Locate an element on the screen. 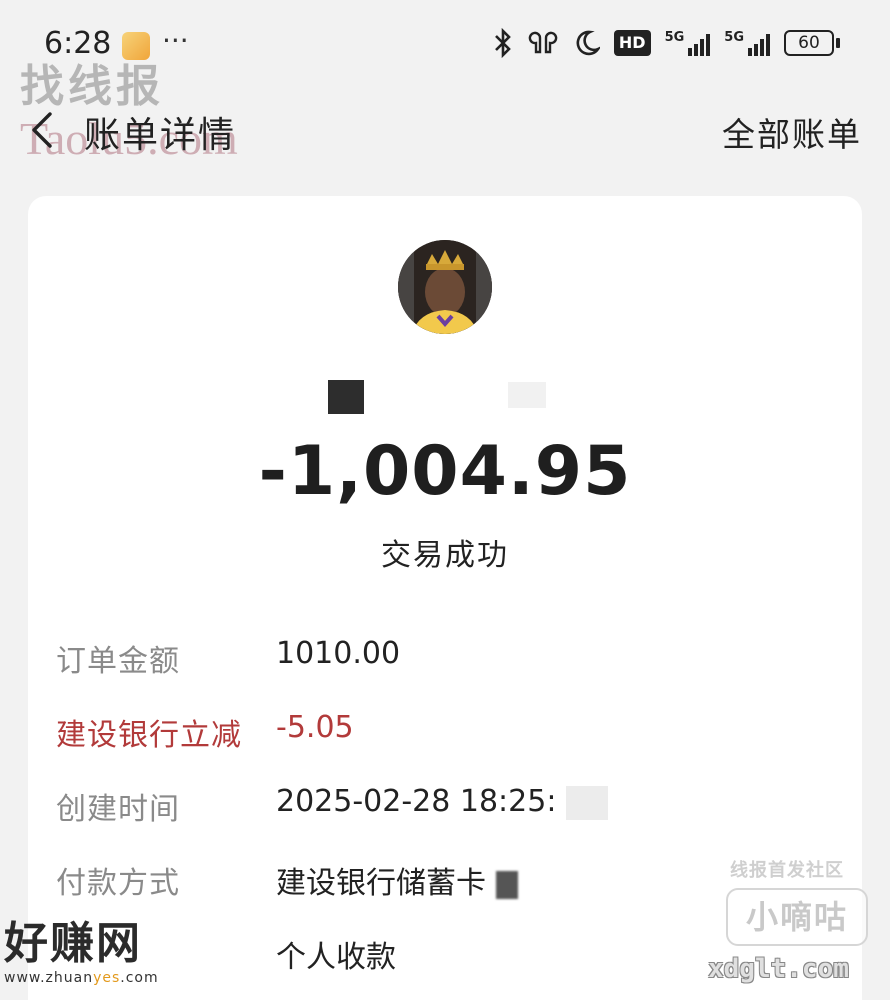  all-bills-link: 全部账单 is located at coordinates (792, 132).